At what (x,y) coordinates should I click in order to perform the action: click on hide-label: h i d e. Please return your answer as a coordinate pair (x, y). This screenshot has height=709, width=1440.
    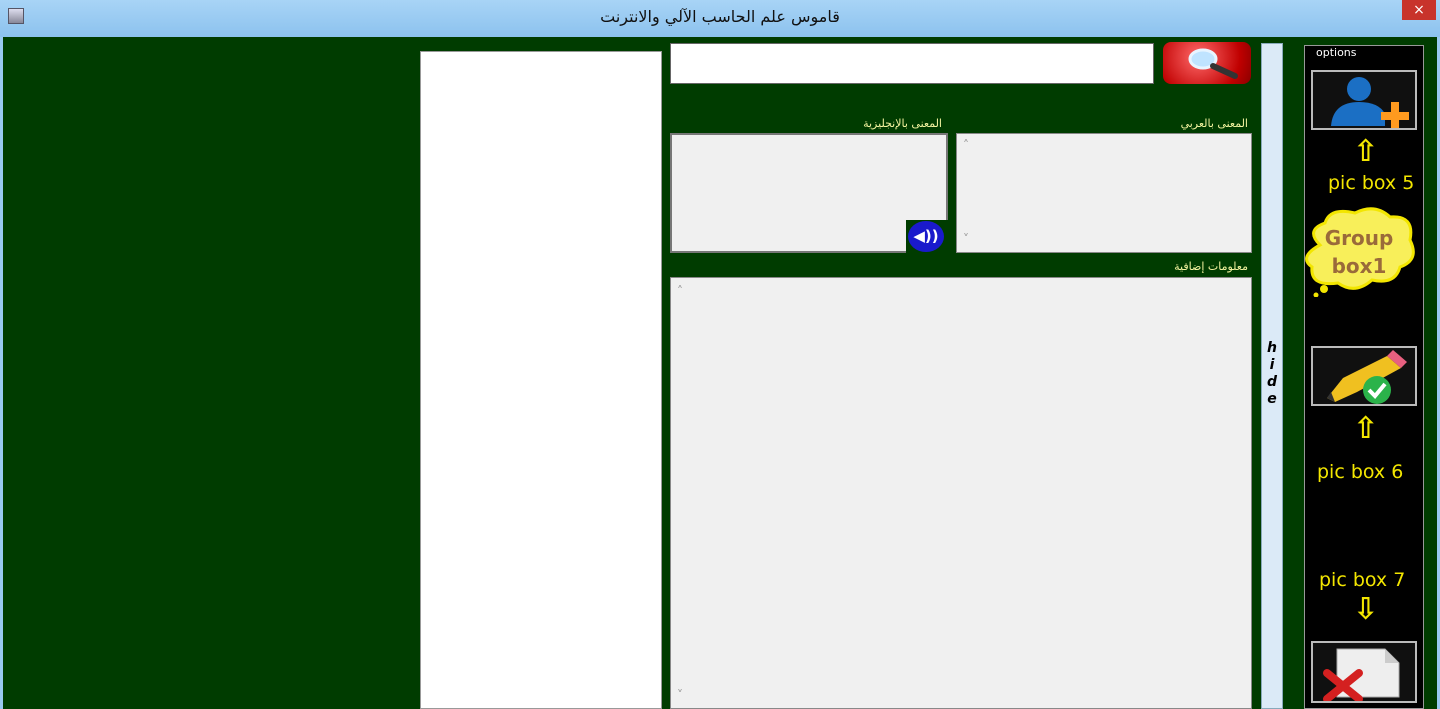
    Looking at the image, I should click on (1272, 374).